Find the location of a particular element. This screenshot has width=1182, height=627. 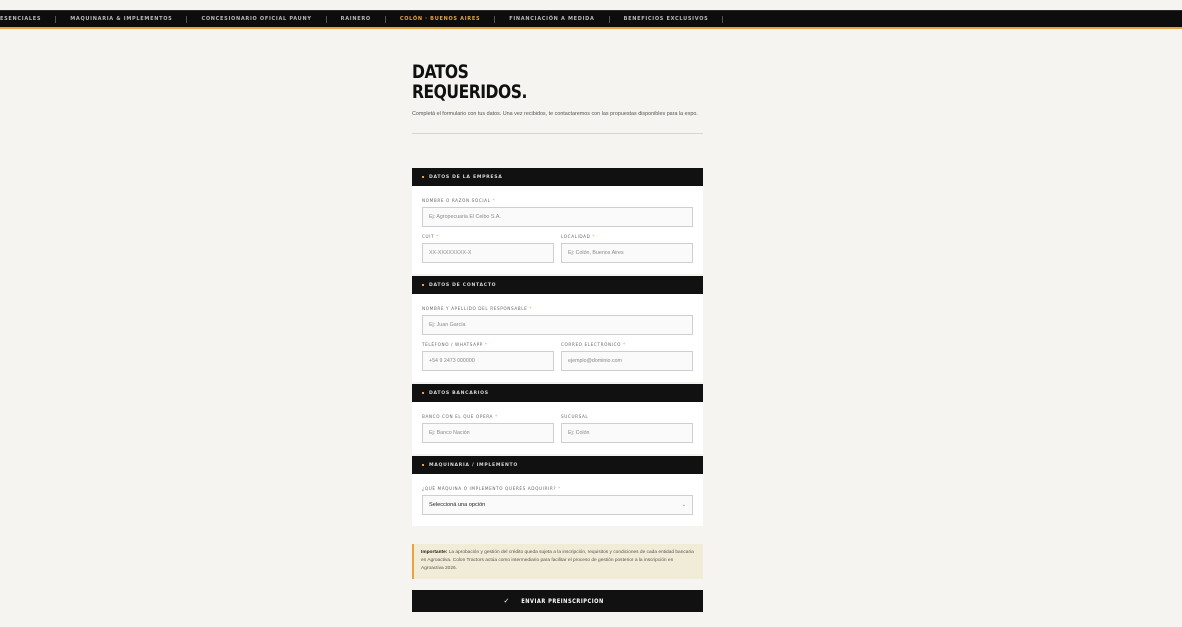

section-contacto-title: Datos de contacto is located at coordinates (463, 285).